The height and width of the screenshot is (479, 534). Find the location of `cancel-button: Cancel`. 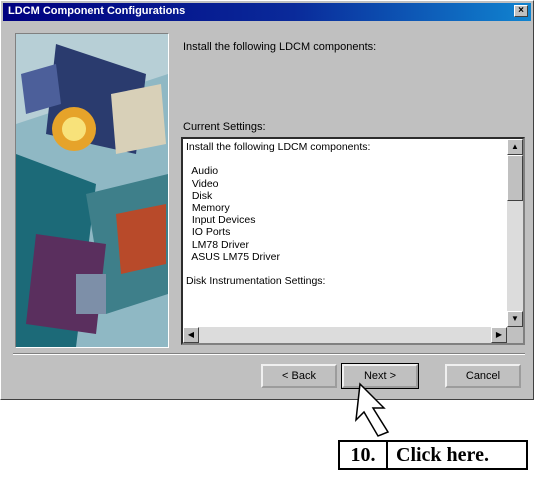

cancel-button: Cancel is located at coordinates (483, 376).